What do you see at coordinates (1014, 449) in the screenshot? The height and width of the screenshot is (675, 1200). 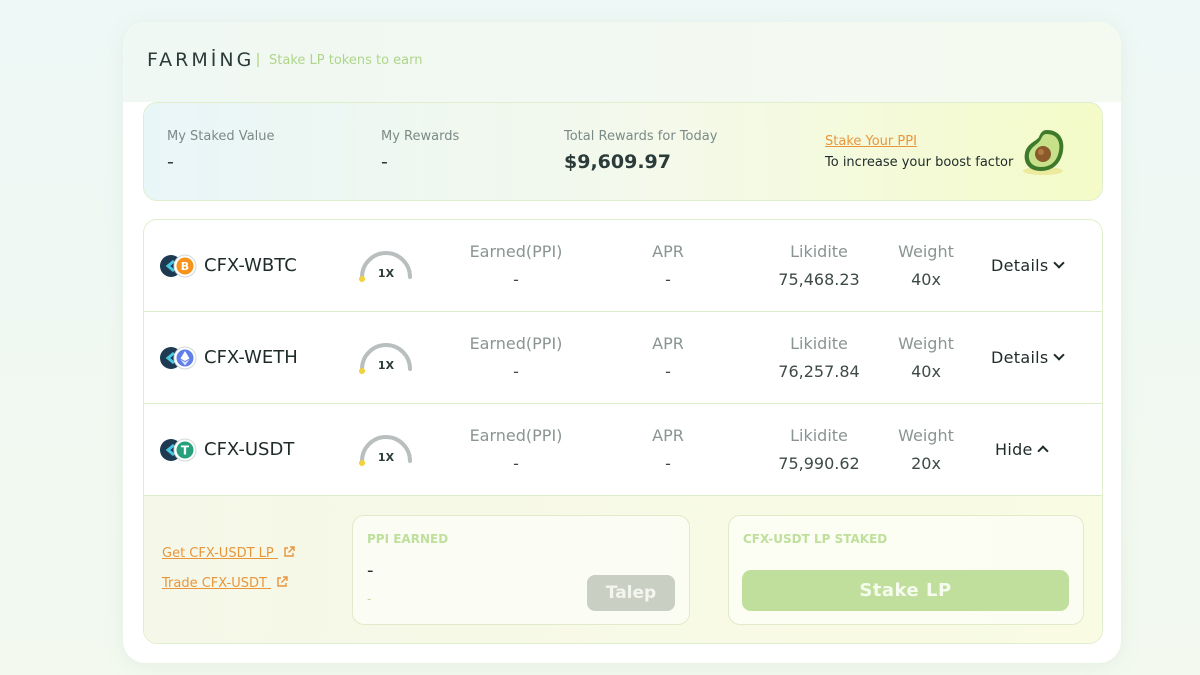 I see `hide-label: Hide` at bounding box center [1014, 449].